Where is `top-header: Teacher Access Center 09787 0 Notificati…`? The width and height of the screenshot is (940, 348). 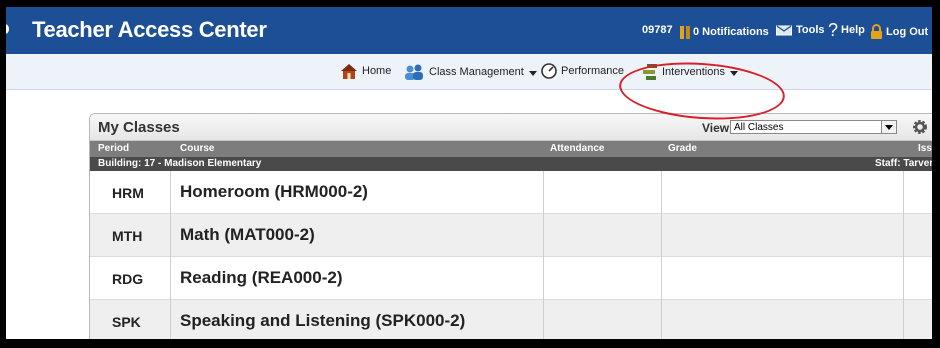 top-header: Teacher Access Center 09787 0 Notificati… is located at coordinates (469, 30).